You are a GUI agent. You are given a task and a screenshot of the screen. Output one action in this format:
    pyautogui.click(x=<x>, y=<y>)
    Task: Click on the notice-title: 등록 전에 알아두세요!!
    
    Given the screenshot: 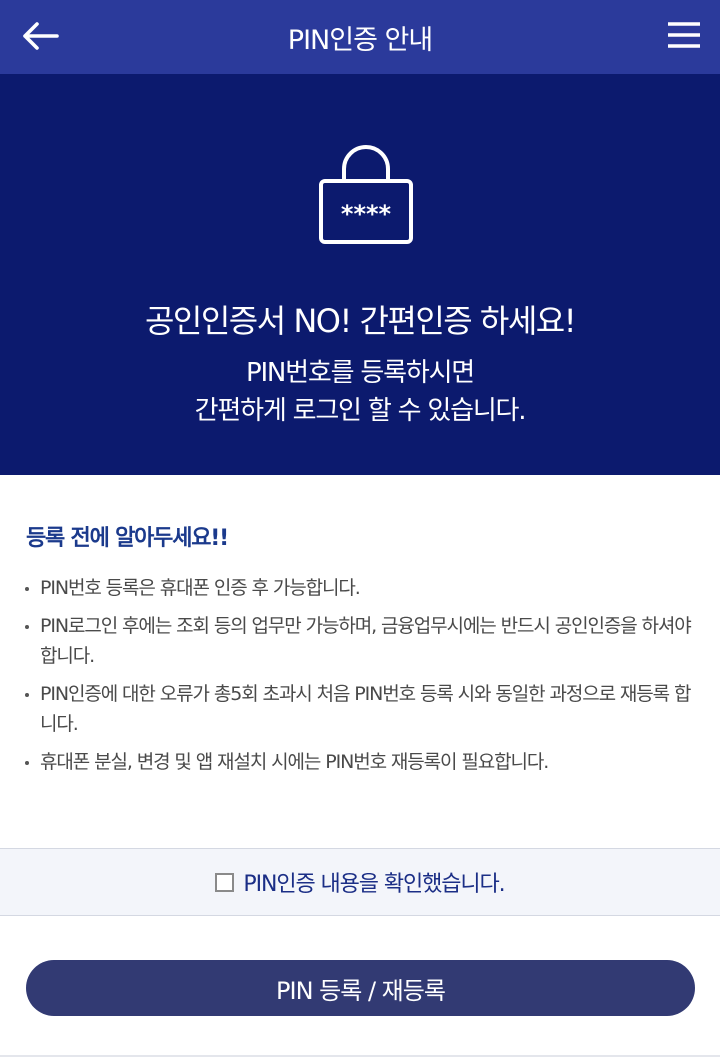 What is the action you would take?
    pyautogui.click(x=127, y=538)
    